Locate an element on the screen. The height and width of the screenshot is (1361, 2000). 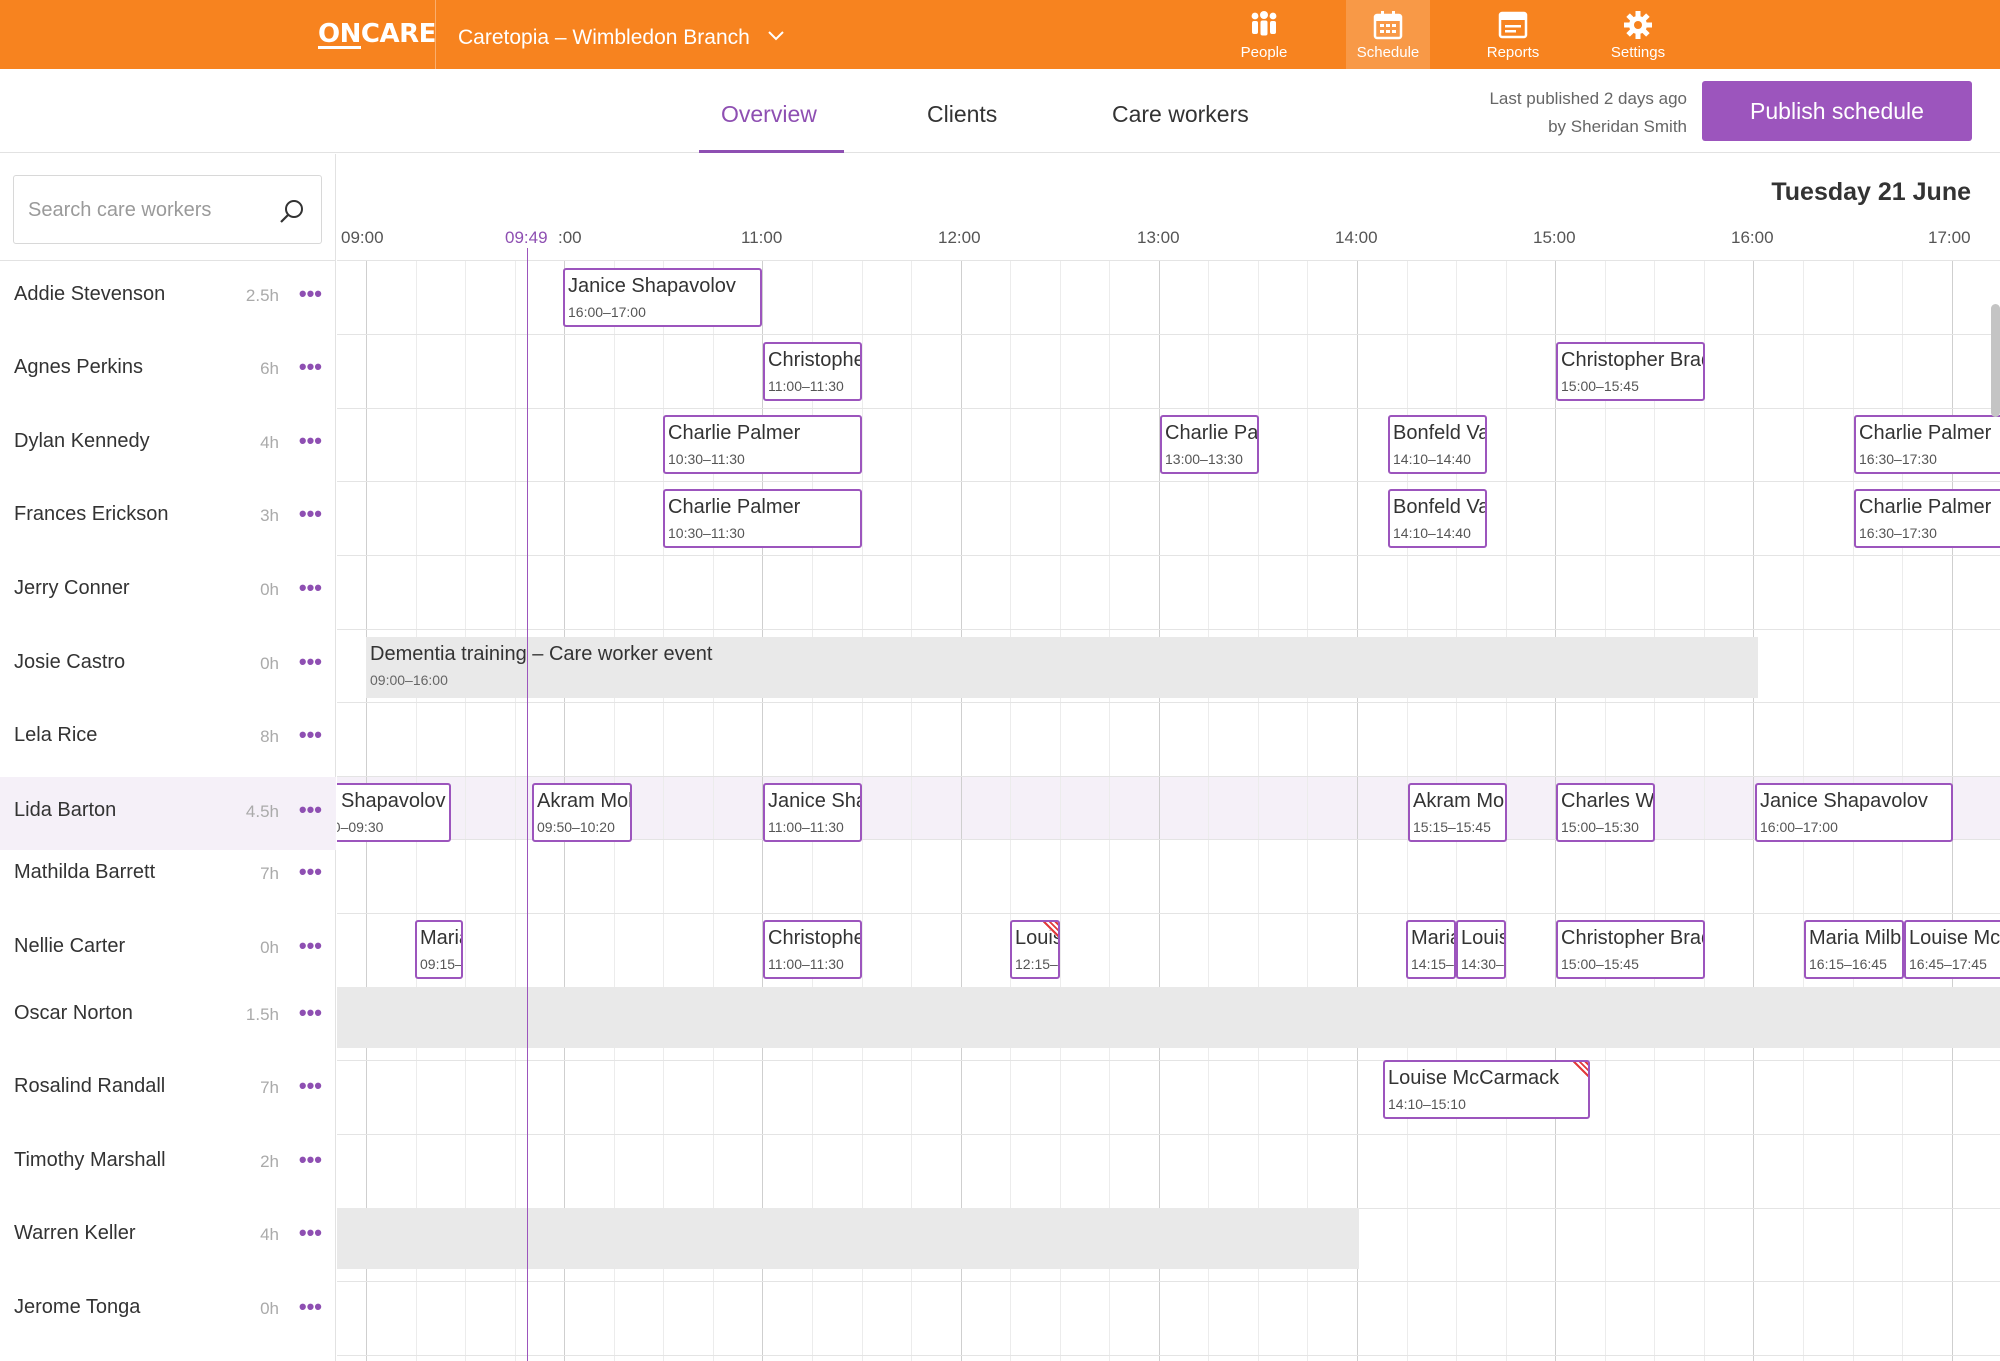
care-worker-row: Jerry Conner 0h ••• is located at coordinates (168, 591).